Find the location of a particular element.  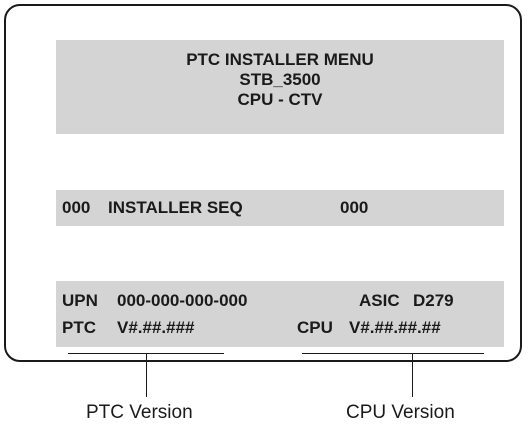

asic-value: D279 is located at coordinates (433, 300).